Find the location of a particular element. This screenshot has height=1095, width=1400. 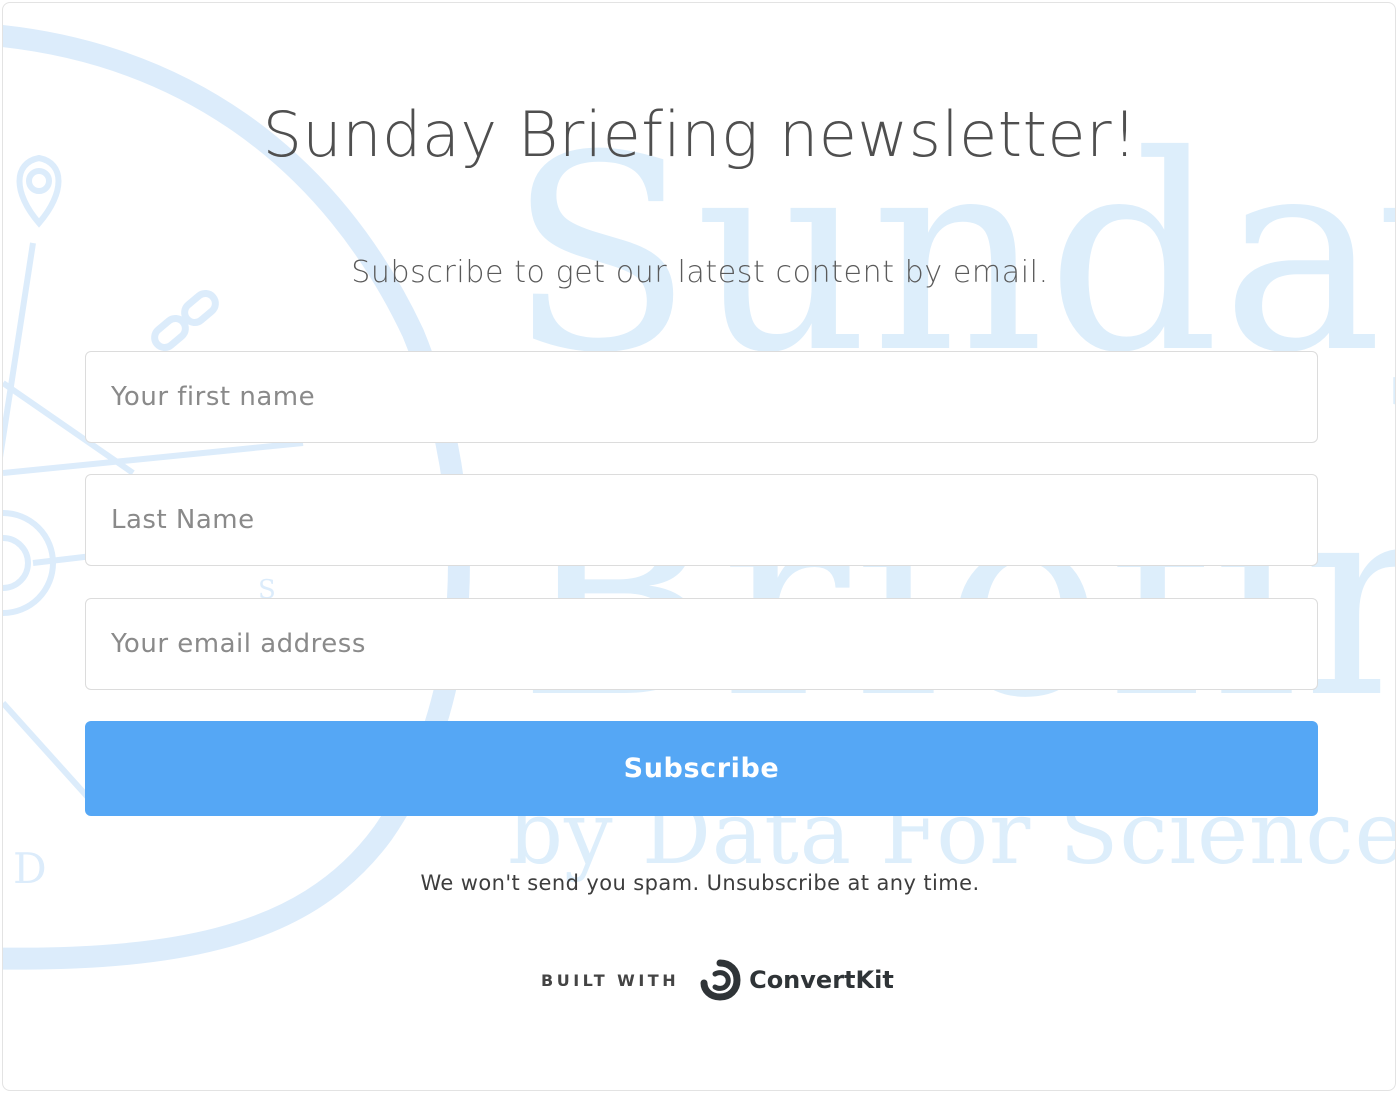

convertkit-name: ConvertKit is located at coordinates (821, 980).